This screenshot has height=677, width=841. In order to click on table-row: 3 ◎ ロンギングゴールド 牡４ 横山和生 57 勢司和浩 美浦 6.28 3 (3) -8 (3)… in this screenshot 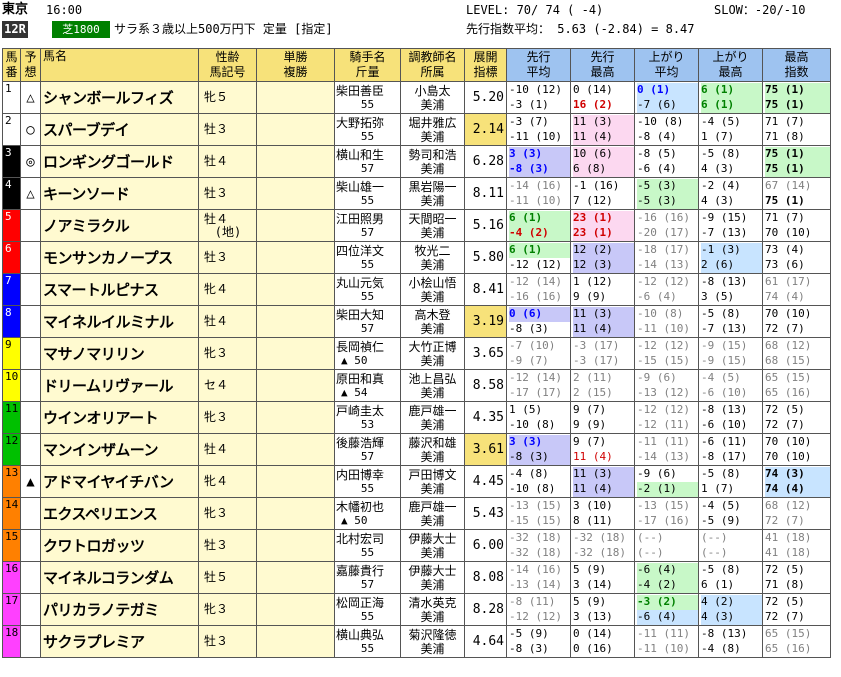, I will do `click(416, 161)`.